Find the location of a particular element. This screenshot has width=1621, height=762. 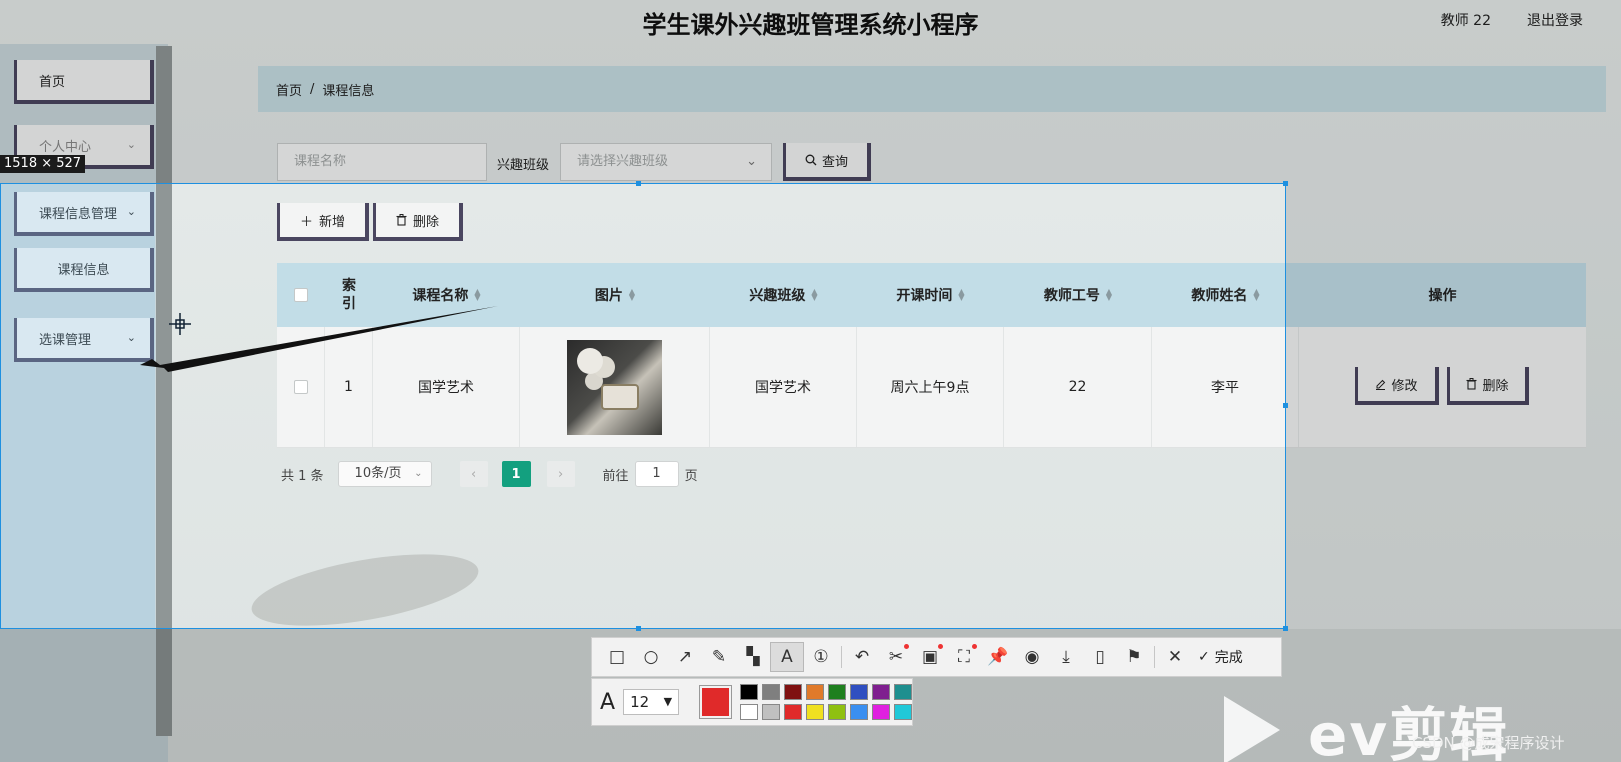

current-color-swatch is located at coordinates (715, 702).